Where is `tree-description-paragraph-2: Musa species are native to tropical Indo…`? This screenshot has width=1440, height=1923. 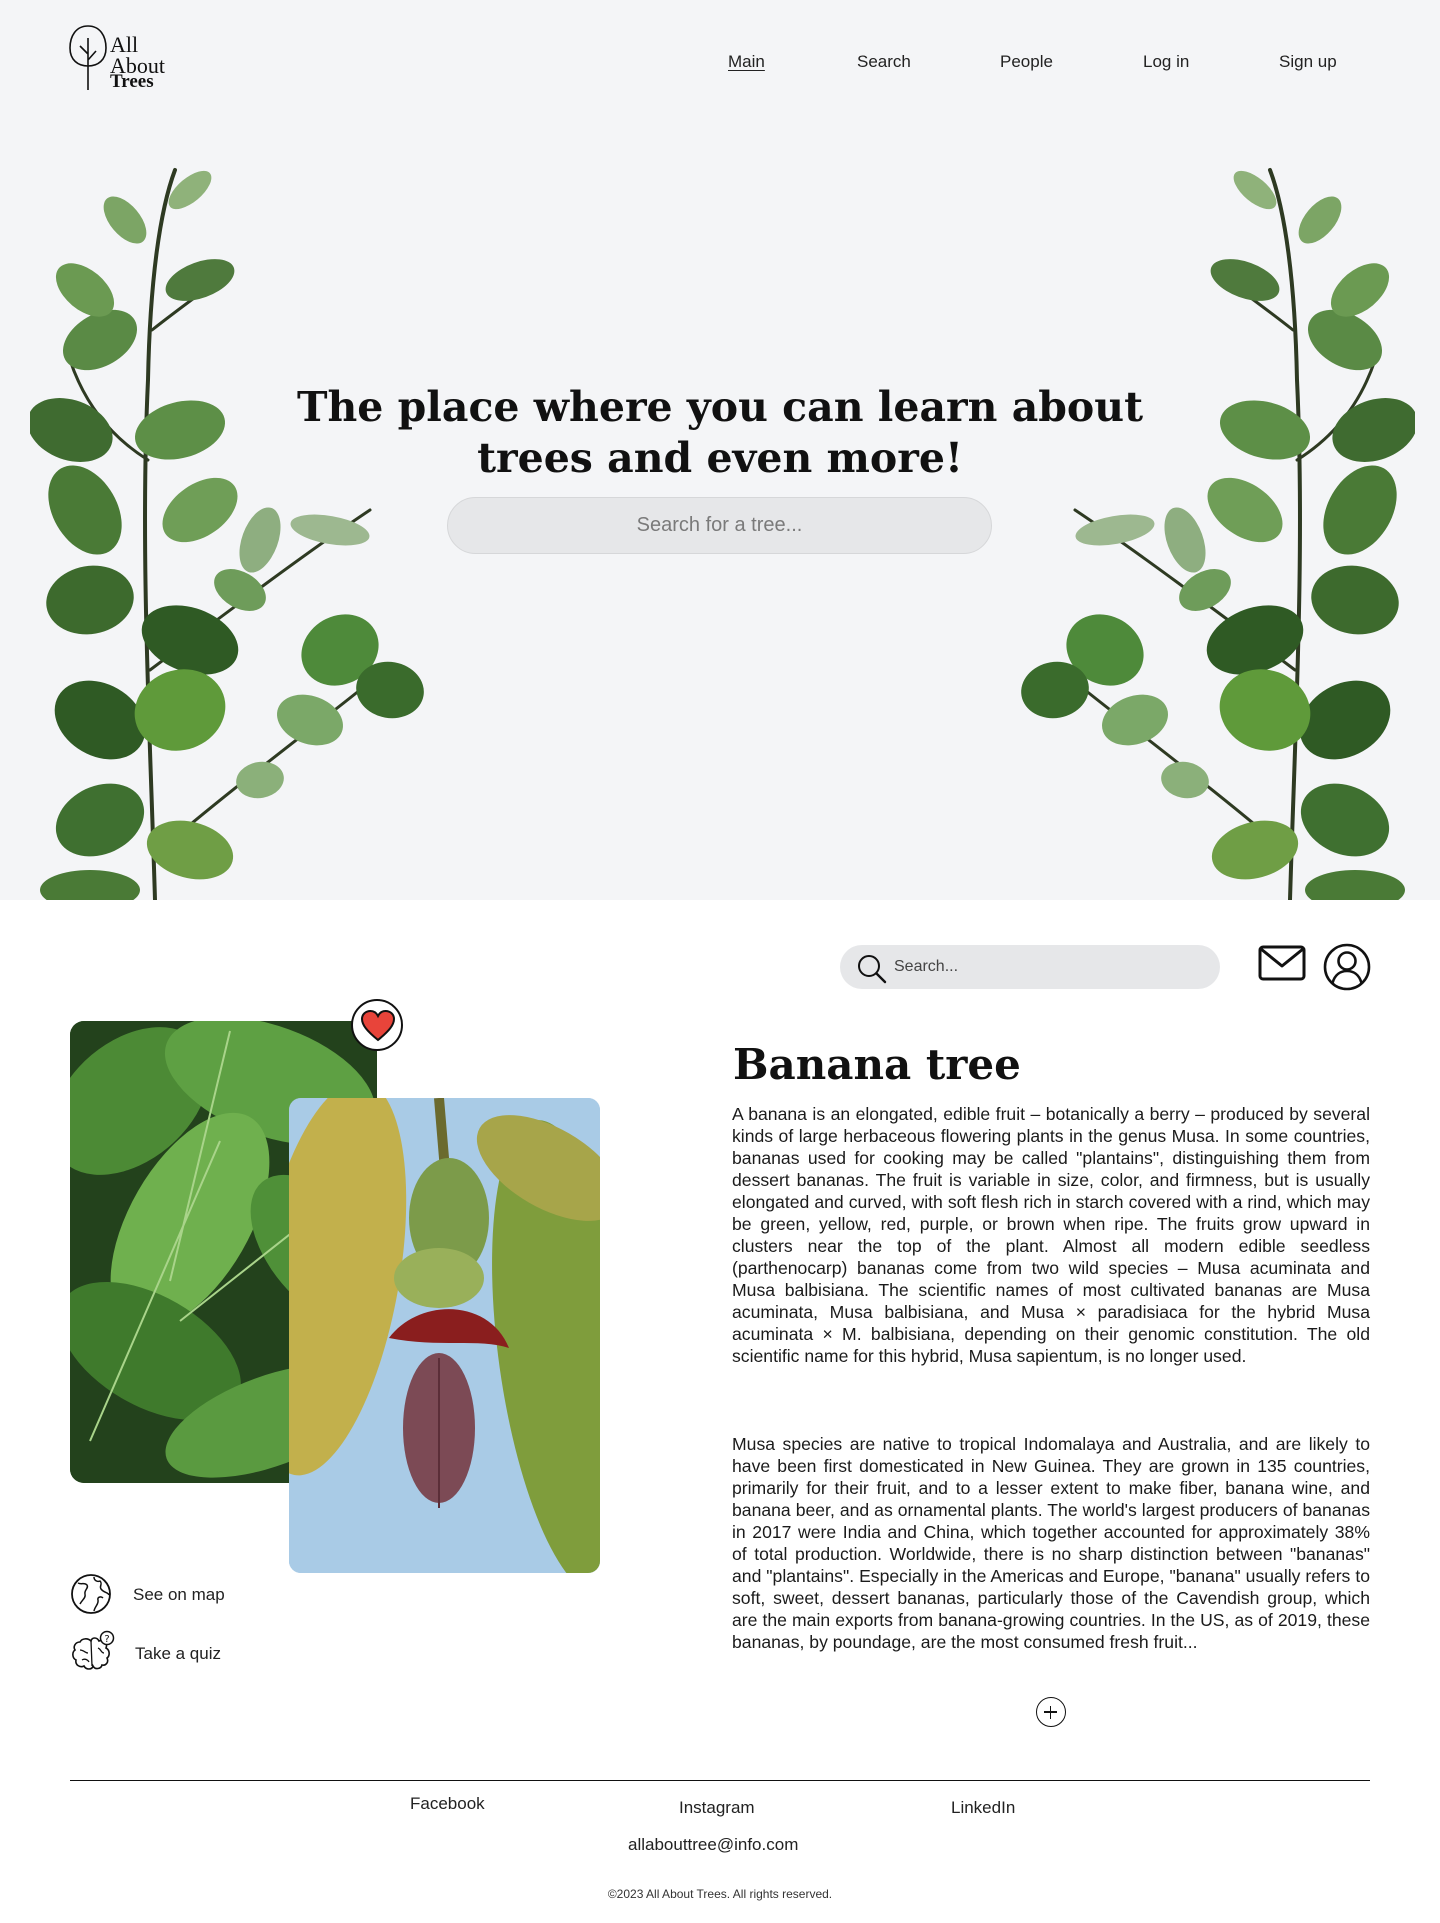 tree-description-paragraph-2: Musa species are native to tropical Indo… is located at coordinates (1051, 1543).